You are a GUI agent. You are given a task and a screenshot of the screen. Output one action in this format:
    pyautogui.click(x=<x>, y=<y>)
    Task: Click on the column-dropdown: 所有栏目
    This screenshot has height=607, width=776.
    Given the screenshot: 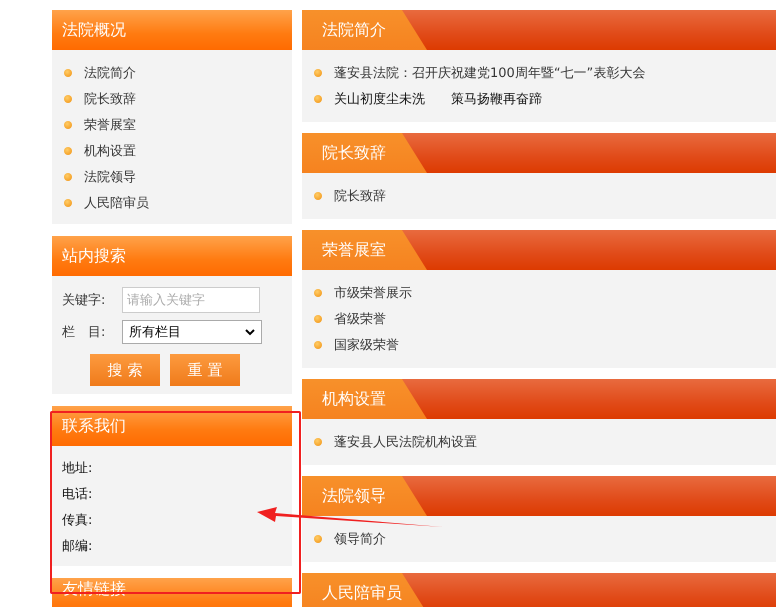 What is the action you would take?
    pyautogui.click(x=192, y=332)
    